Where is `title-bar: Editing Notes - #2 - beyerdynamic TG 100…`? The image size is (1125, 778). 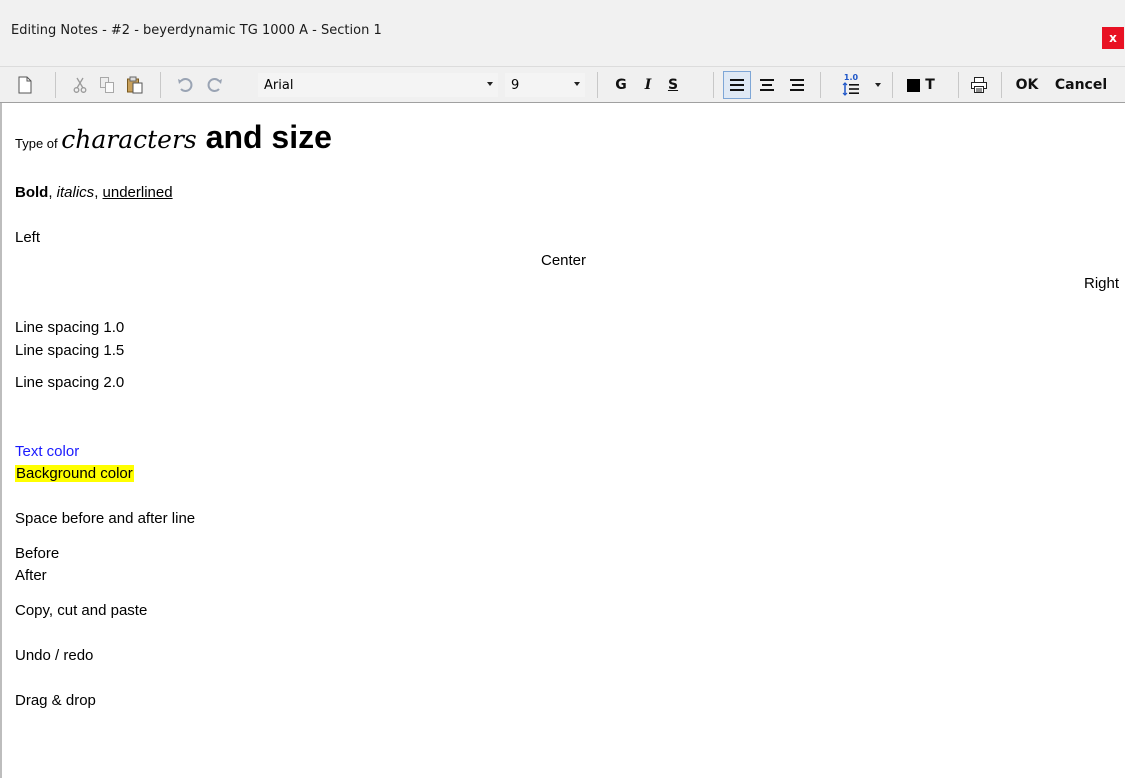 title-bar: Editing Notes - #2 - beyerdynamic TG 100… is located at coordinates (562, 33).